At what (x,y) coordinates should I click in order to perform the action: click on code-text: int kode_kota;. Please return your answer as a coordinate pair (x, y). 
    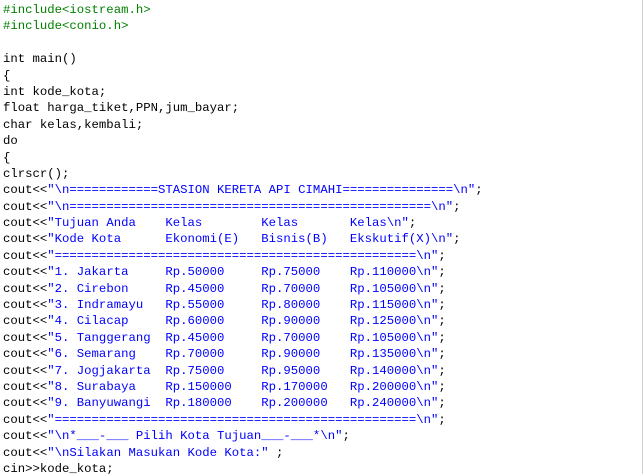
    Looking at the image, I should click on (55, 91).